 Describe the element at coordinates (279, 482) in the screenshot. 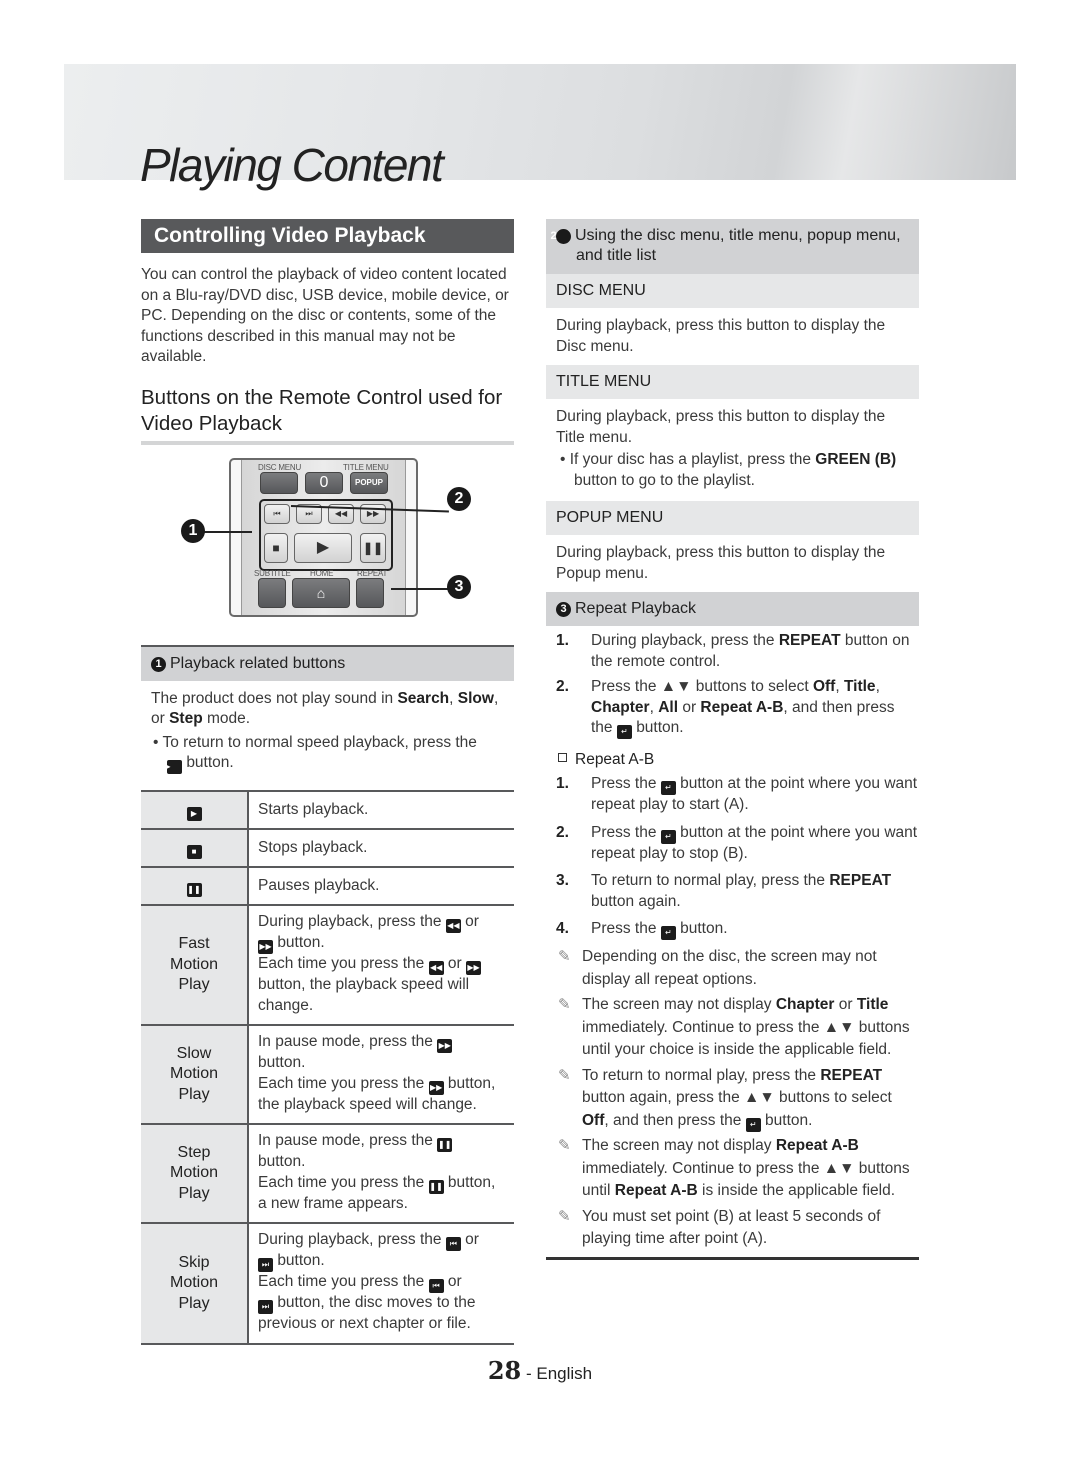

I see `disc-menu-button` at that location.